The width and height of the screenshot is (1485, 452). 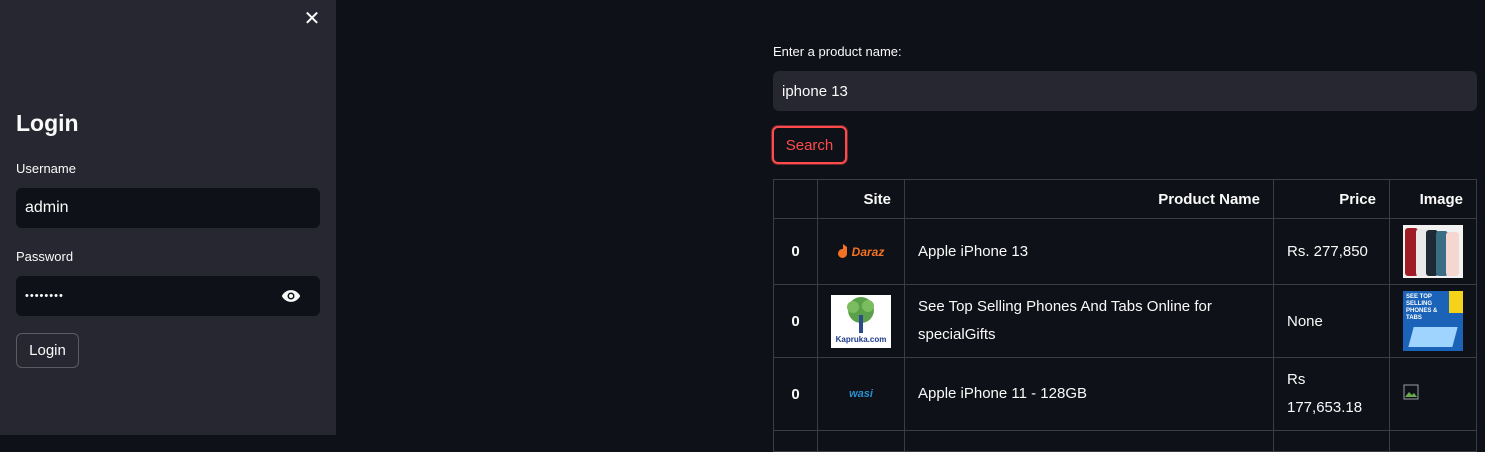 What do you see at coordinates (312, 19) in the screenshot?
I see `close-sidebar-icon: ✕` at bounding box center [312, 19].